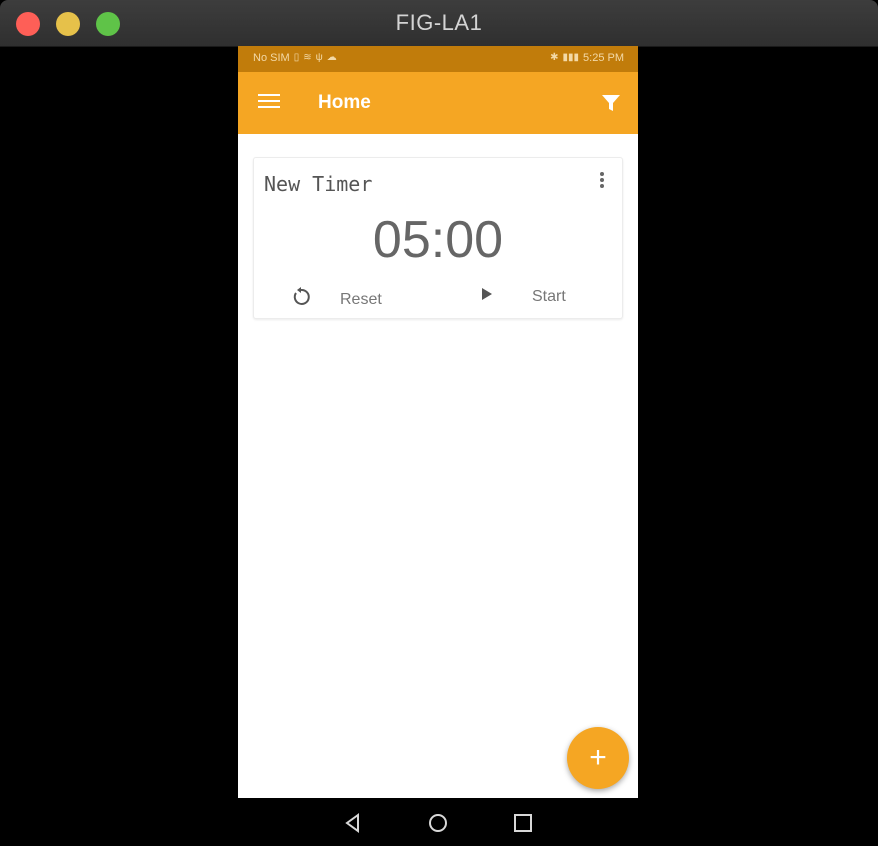 This screenshot has height=846, width=878. I want to click on home-circle-icon, so click(438, 823).